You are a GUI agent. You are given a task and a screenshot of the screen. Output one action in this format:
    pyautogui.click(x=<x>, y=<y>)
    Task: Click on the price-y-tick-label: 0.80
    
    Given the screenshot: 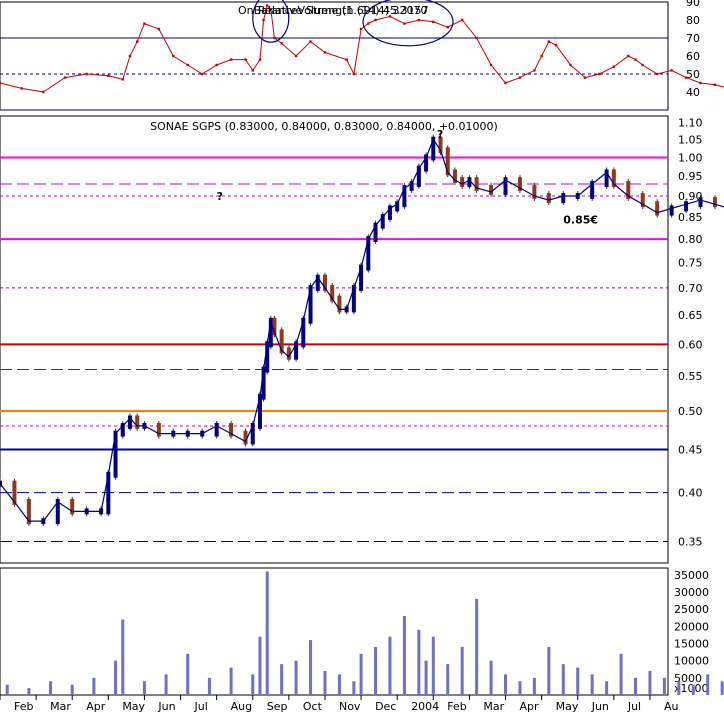 What is the action you would take?
    pyautogui.click(x=690, y=239)
    